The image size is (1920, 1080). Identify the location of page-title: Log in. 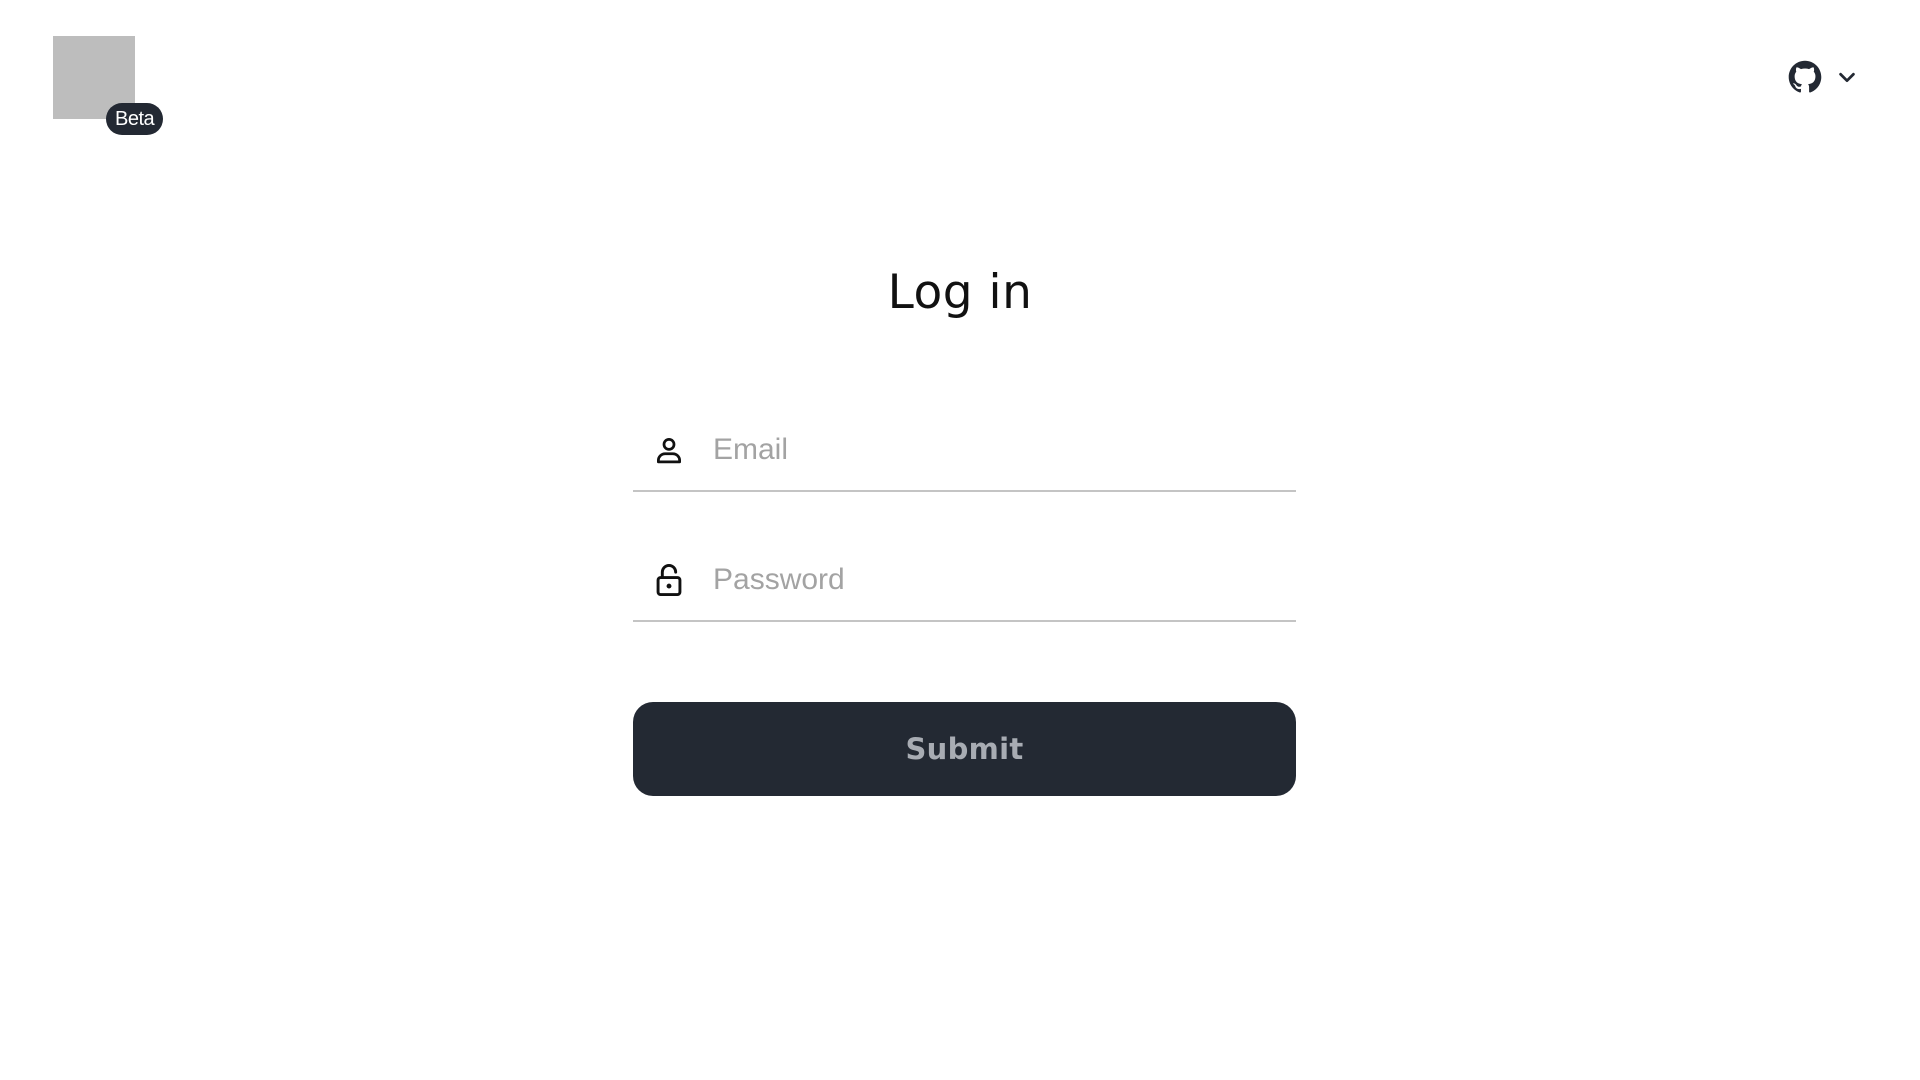
(960, 292).